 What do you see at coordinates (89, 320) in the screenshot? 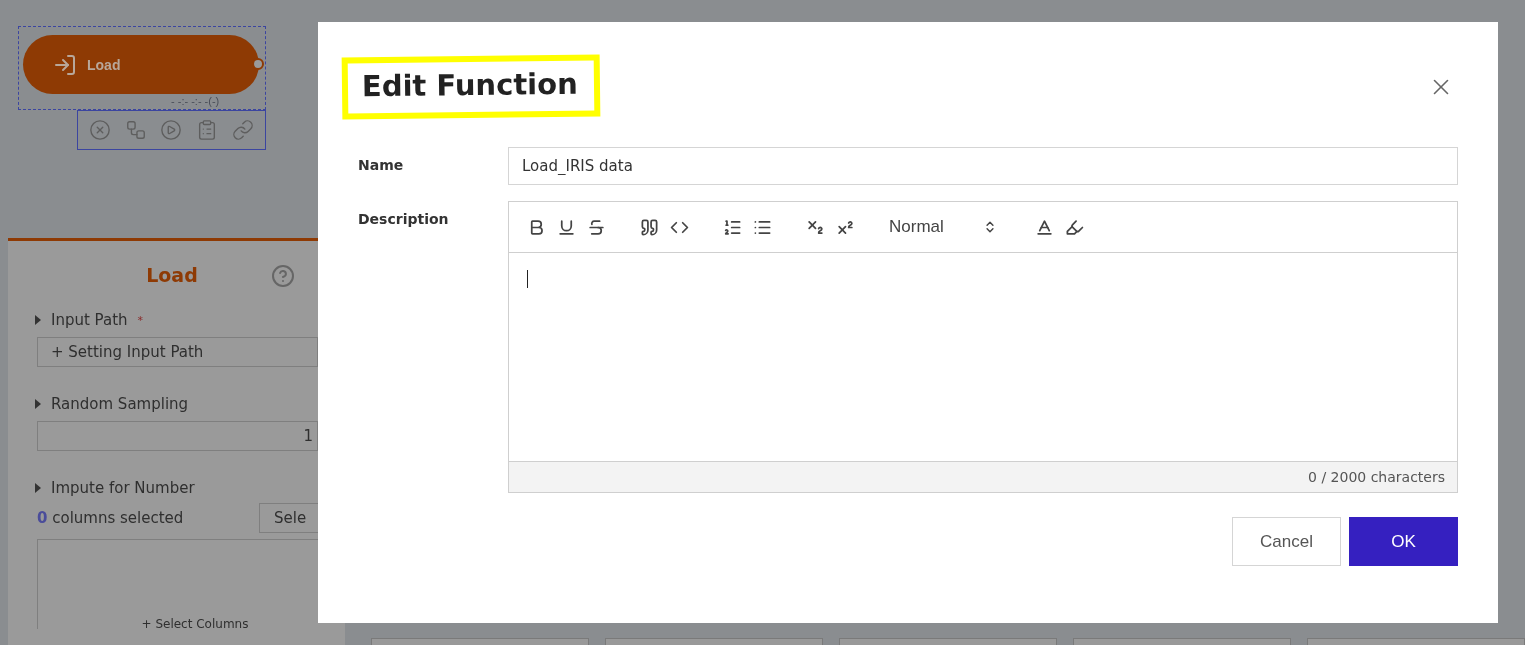
I see `section-label: Input Path` at bounding box center [89, 320].